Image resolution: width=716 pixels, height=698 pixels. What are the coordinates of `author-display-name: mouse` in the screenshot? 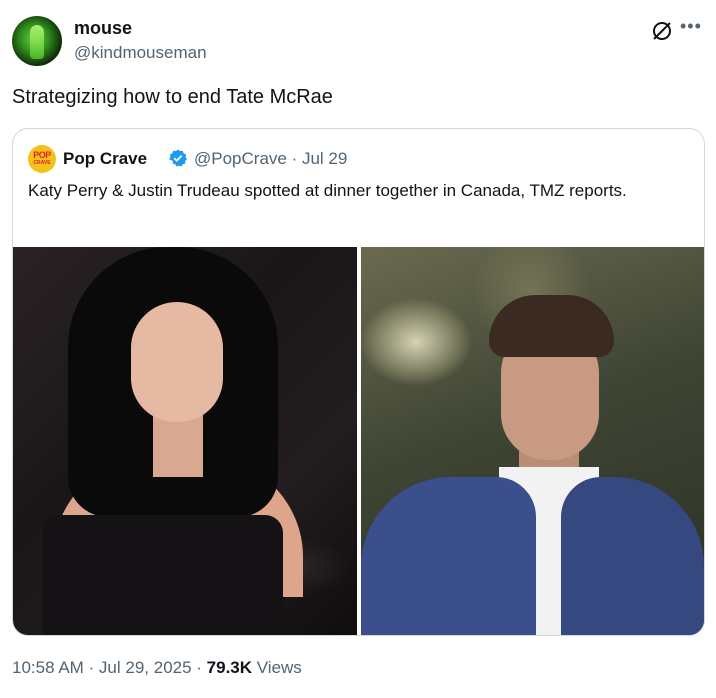 It's located at (103, 28).